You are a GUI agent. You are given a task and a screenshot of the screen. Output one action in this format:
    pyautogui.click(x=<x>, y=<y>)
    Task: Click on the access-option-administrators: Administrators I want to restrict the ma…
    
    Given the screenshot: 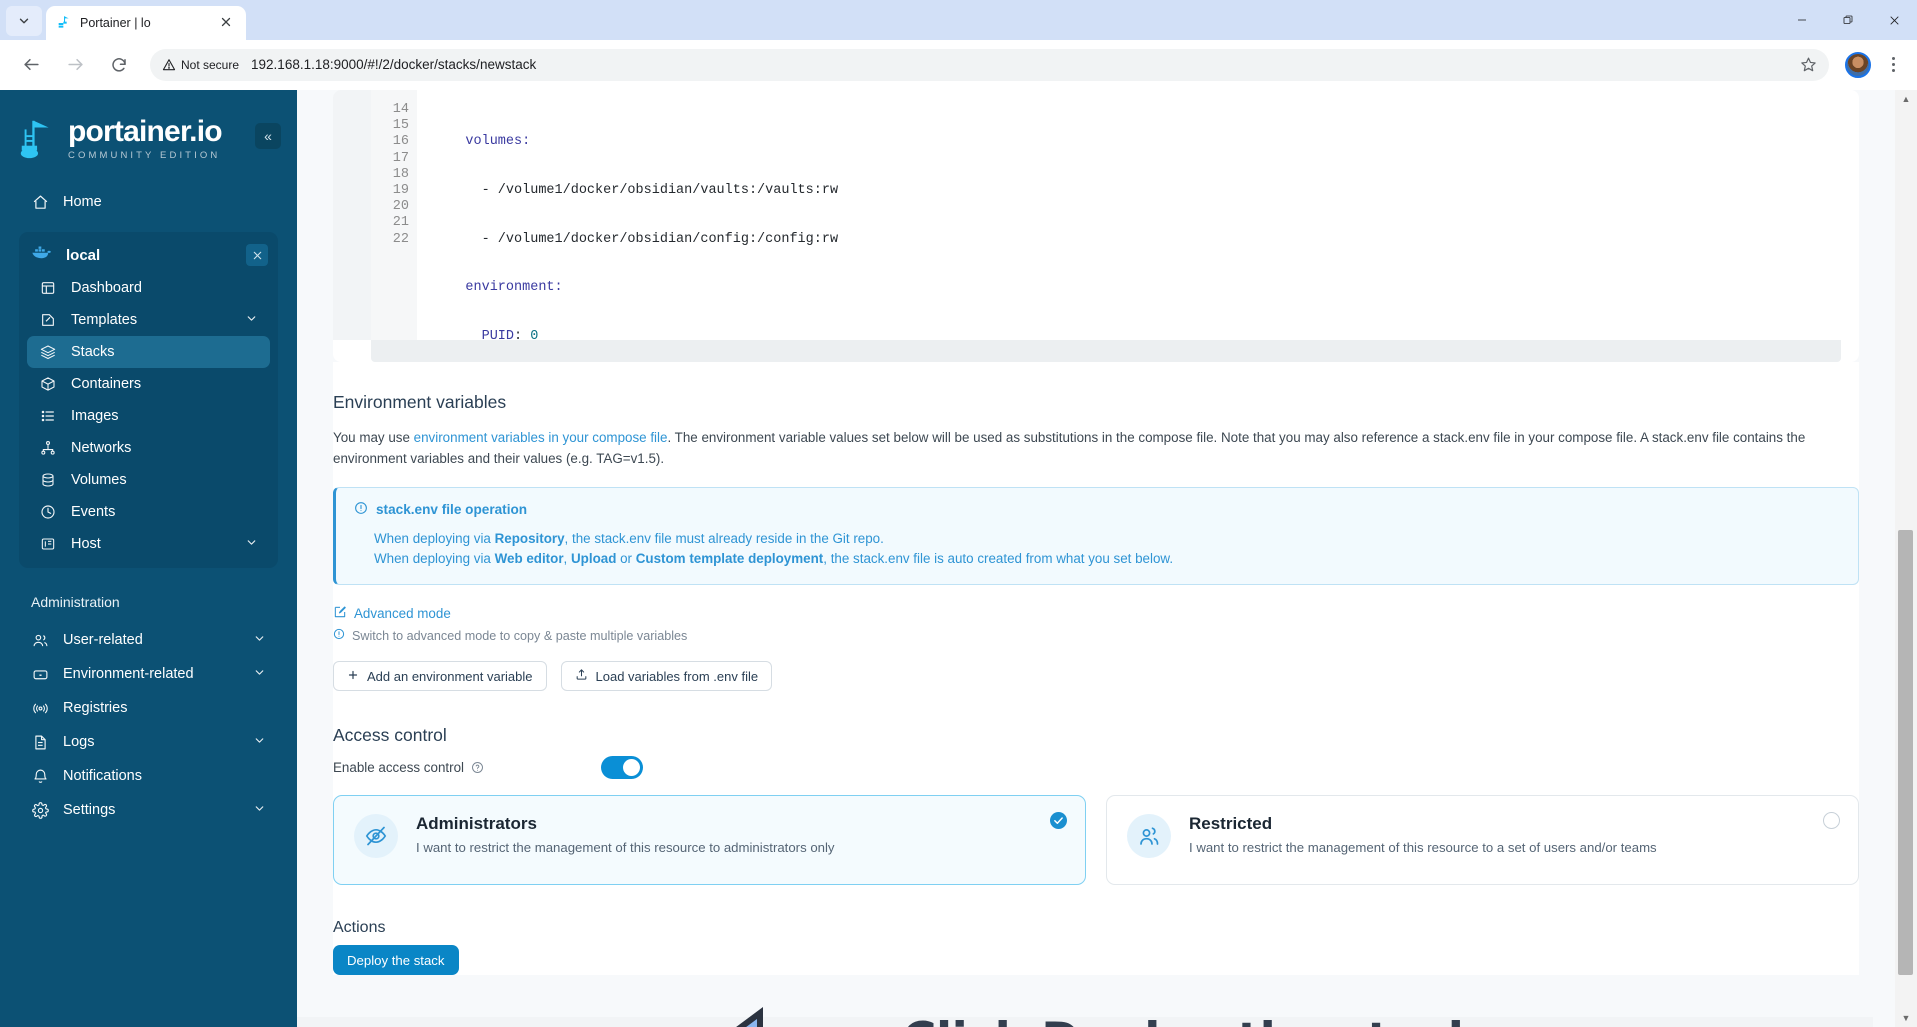 What is the action you would take?
    pyautogui.click(x=709, y=840)
    